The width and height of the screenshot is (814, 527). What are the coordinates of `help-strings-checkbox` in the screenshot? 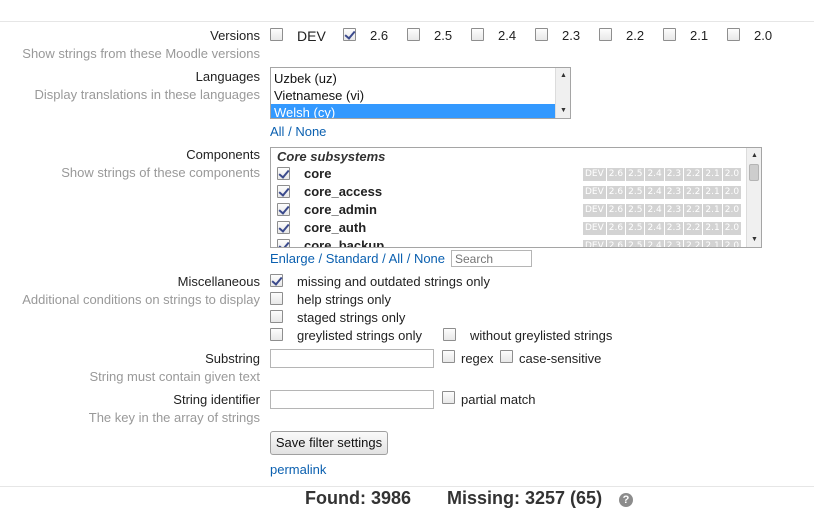 It's located at (276, 298).